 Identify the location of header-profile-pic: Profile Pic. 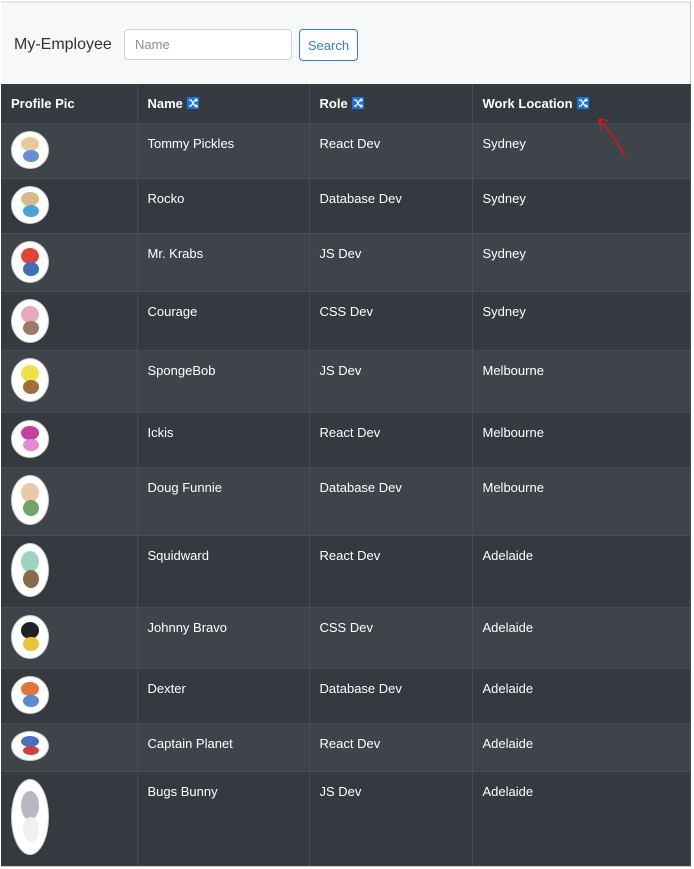
(69, 104).